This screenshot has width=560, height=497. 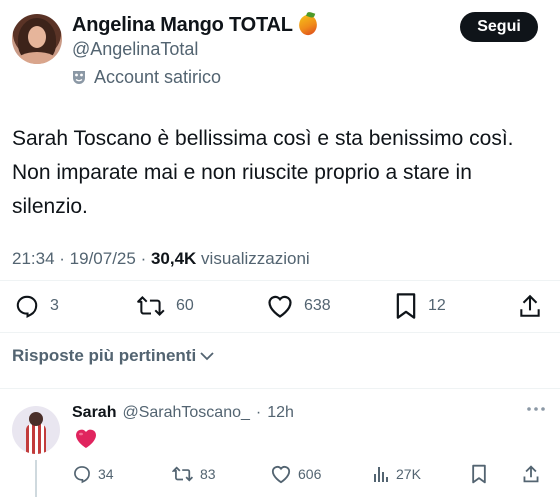 I want to click on tweet-time: 21:34, so click(x=33, y=259).